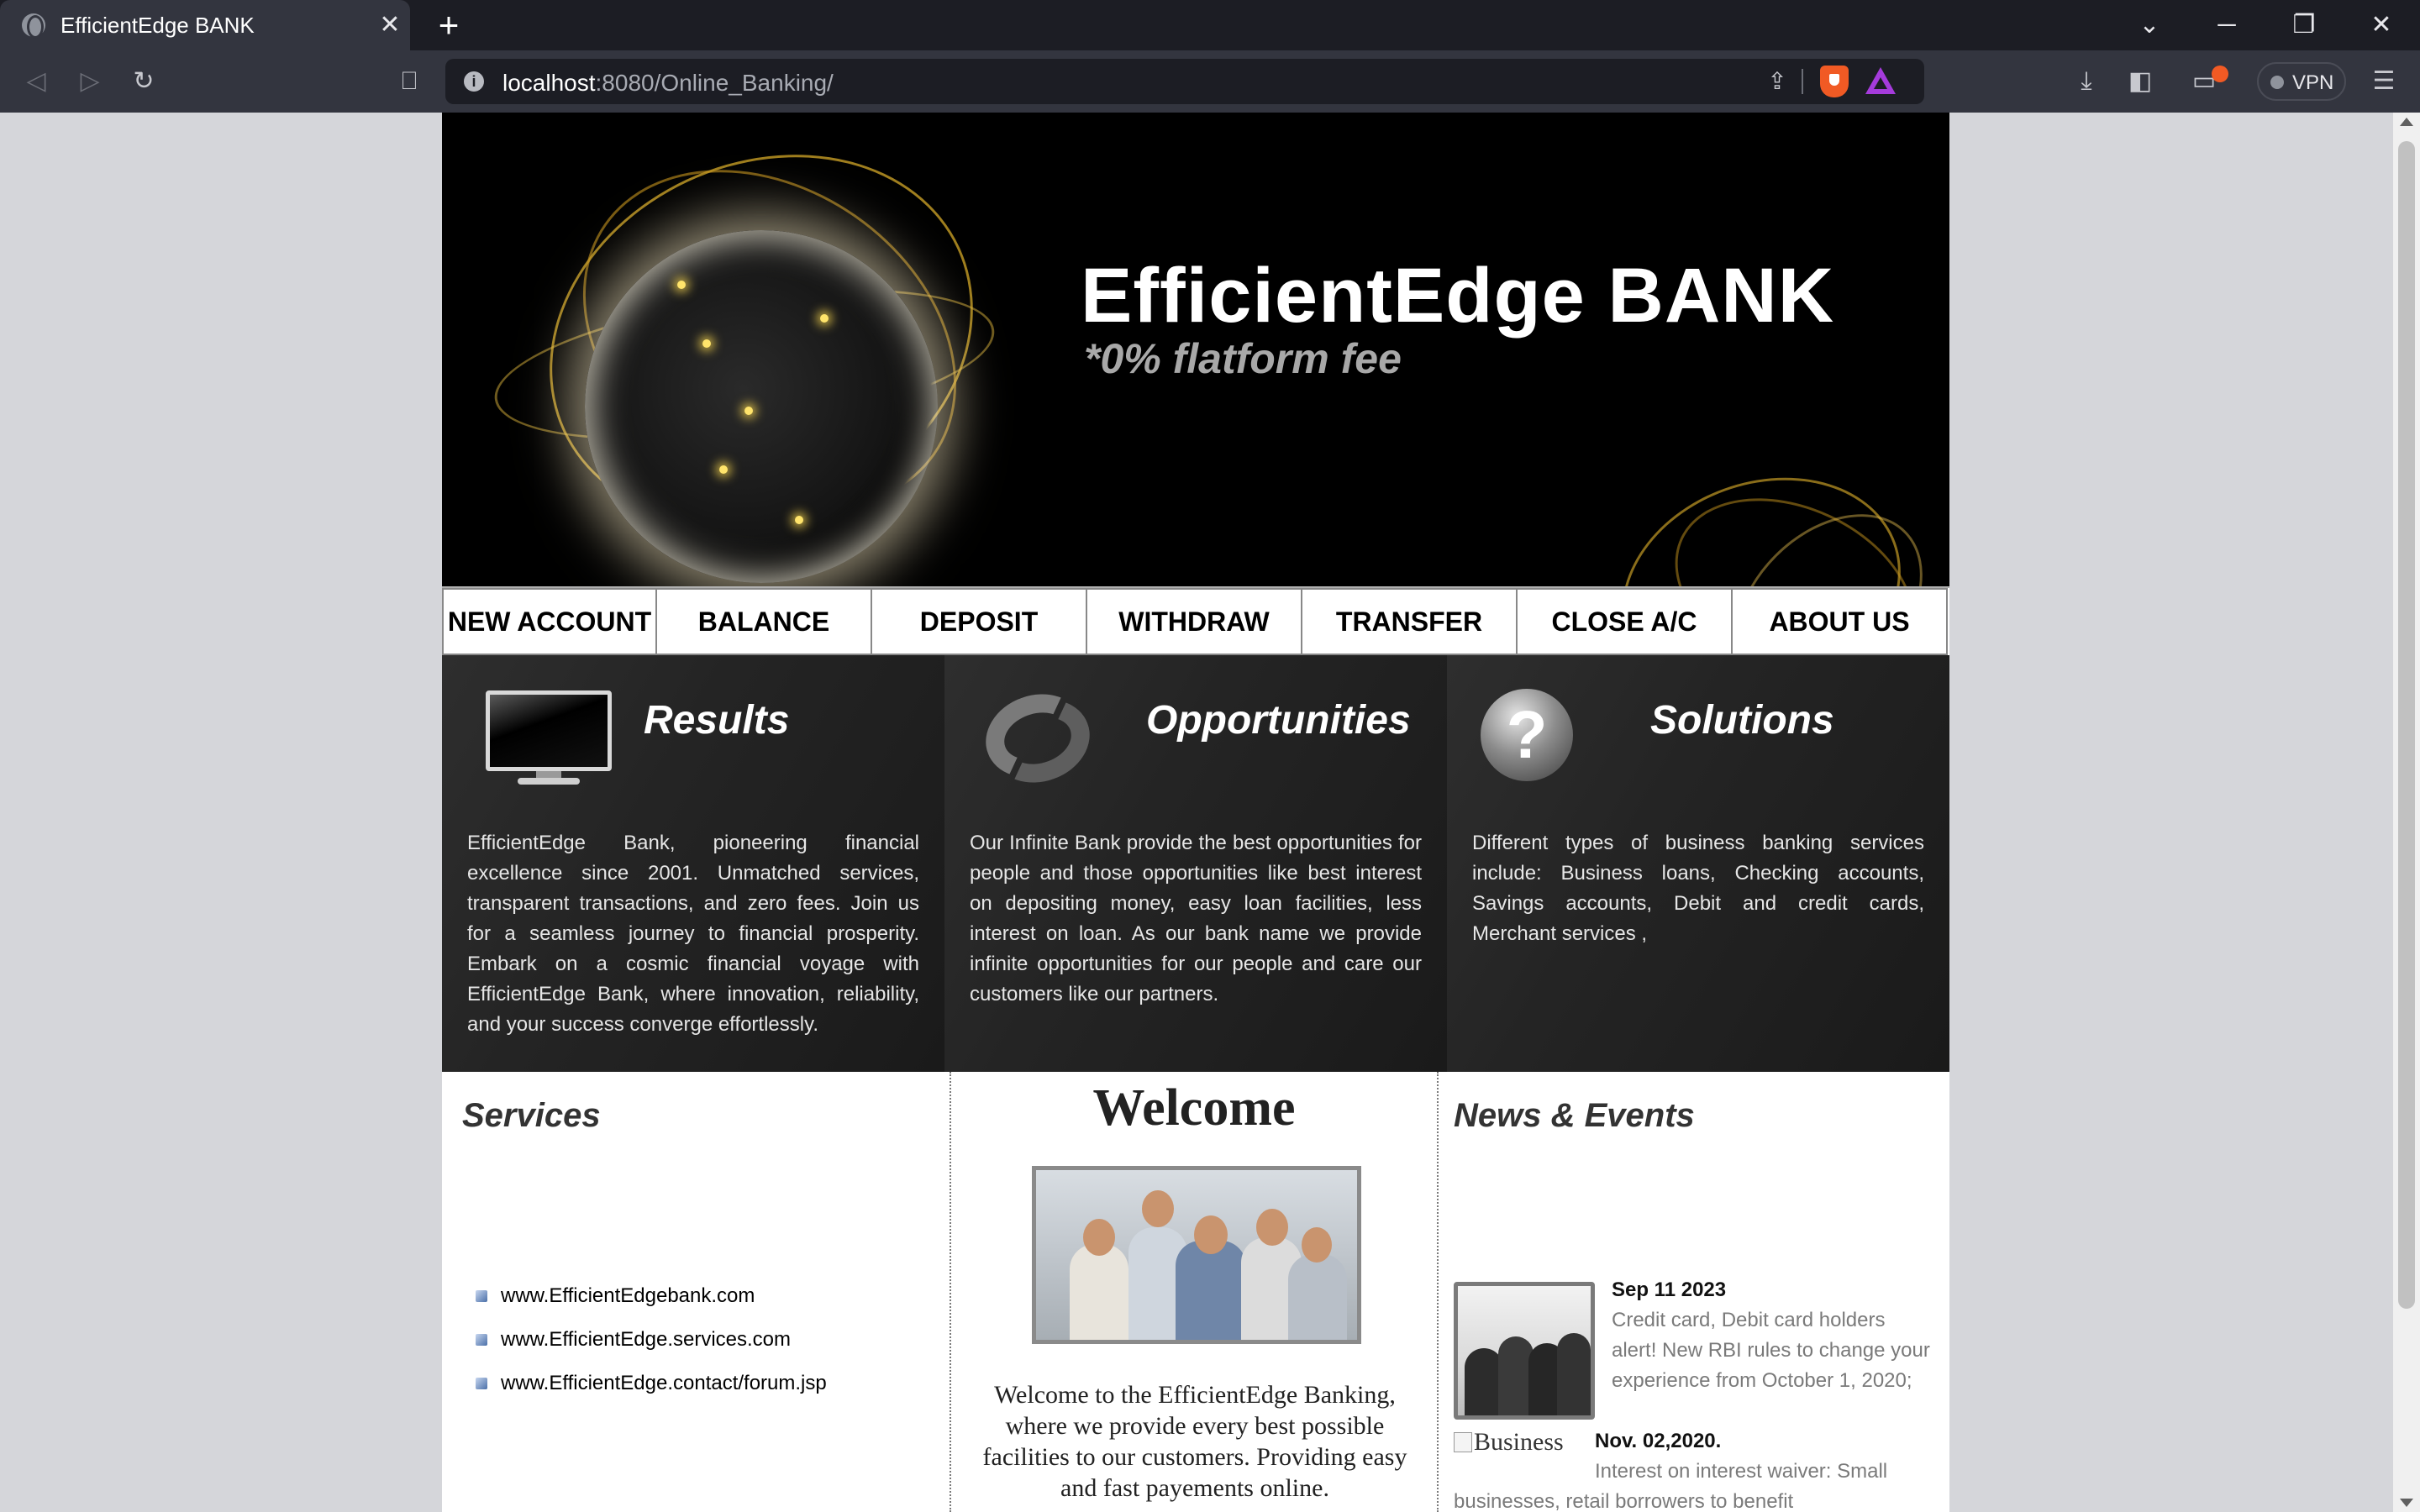  Describe the element at coordinates (1669, 1289) in the screenshot. I see `news-date: Sep 11 2023` at that location.